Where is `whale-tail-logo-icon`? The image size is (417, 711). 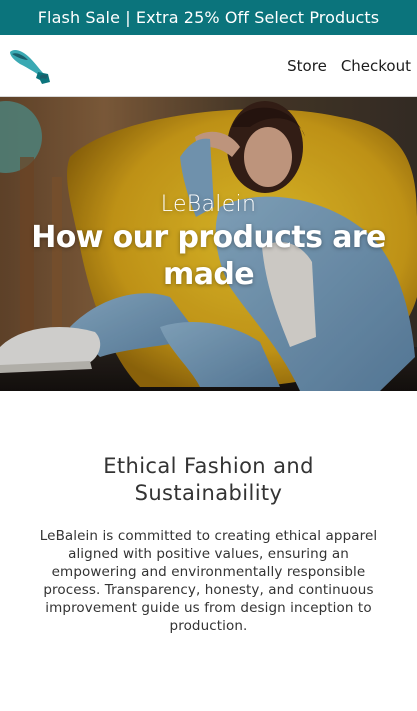
whale-tail-logo-icon is located at coordinates (30, 66).